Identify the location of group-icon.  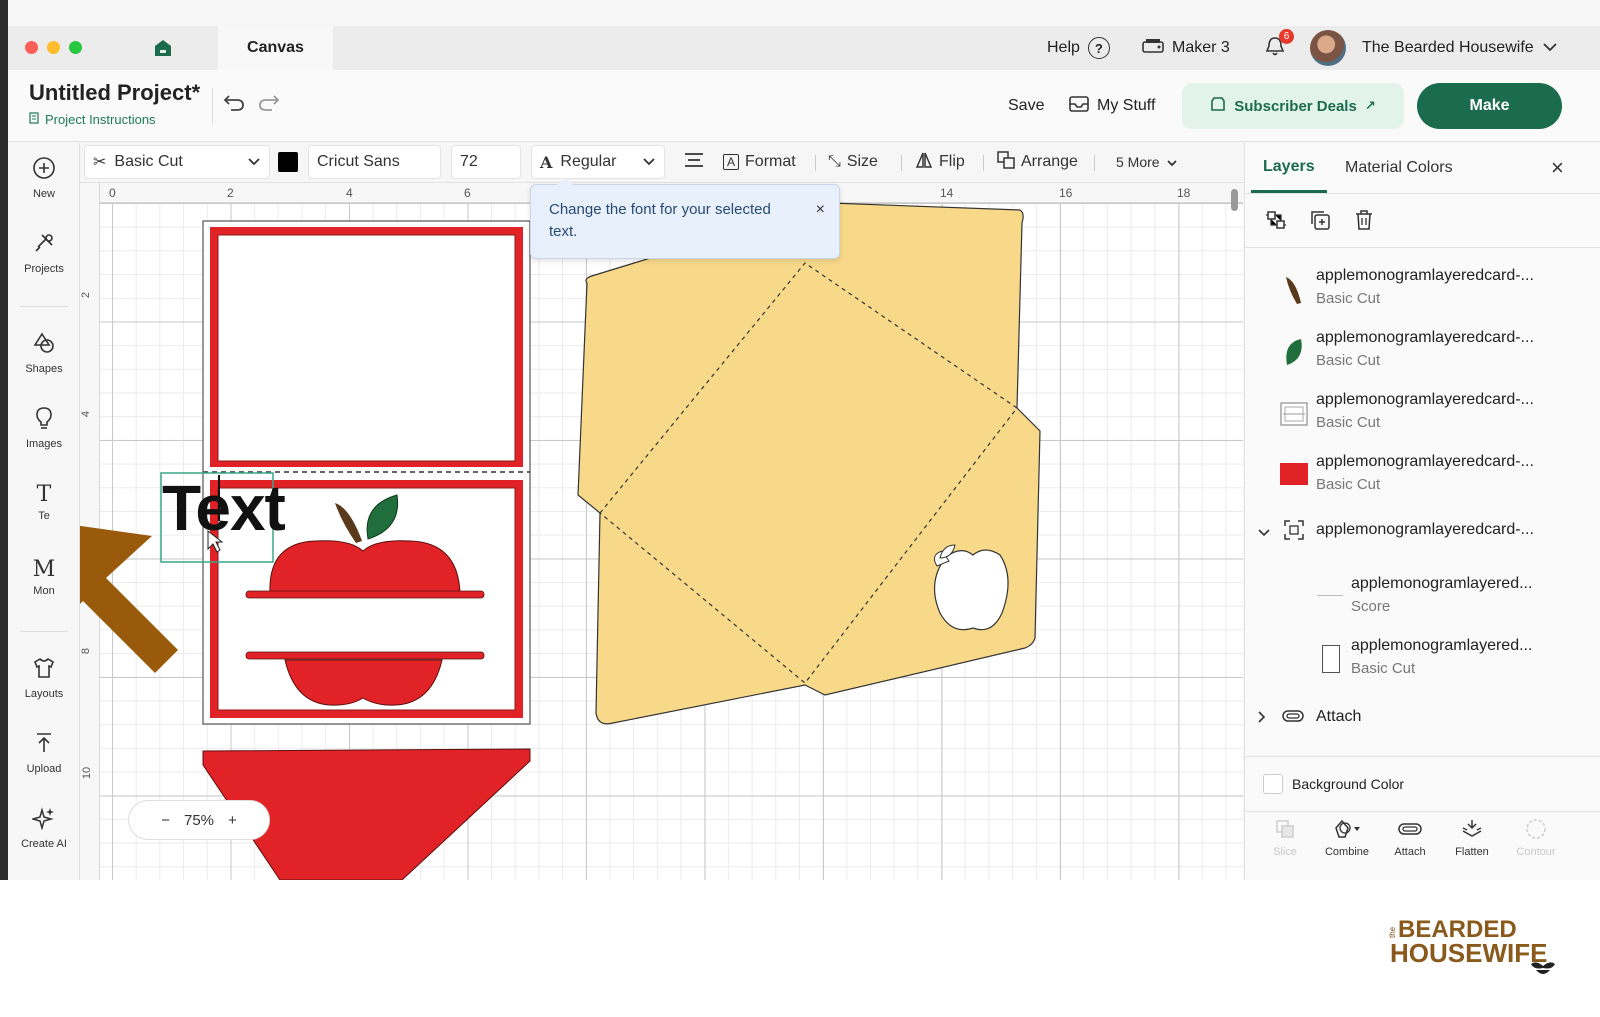
(1276, 222).